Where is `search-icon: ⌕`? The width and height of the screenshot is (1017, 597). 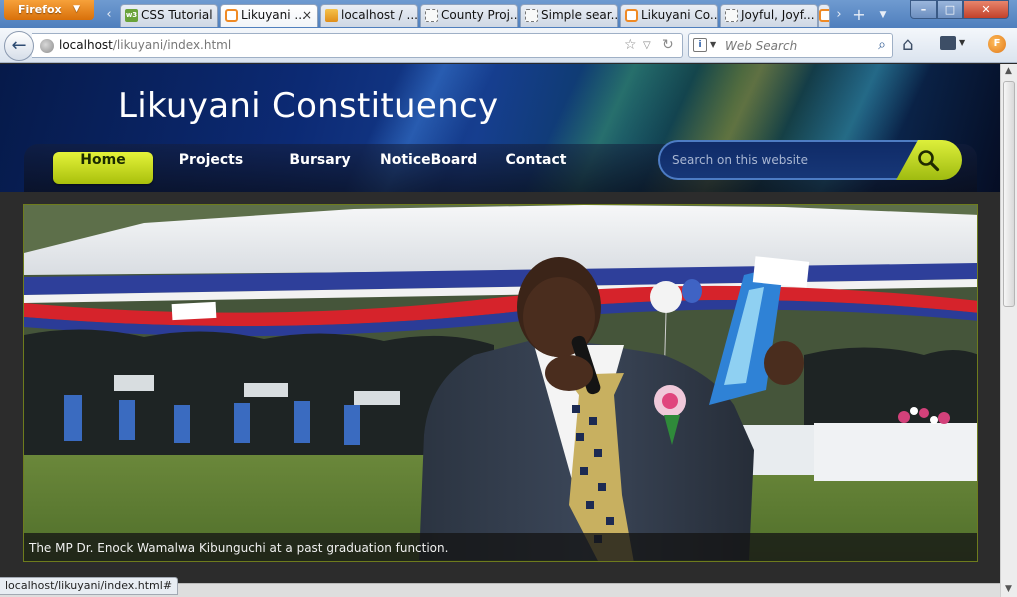
search-icon: ⌕ is located at coordinates (882, 45).